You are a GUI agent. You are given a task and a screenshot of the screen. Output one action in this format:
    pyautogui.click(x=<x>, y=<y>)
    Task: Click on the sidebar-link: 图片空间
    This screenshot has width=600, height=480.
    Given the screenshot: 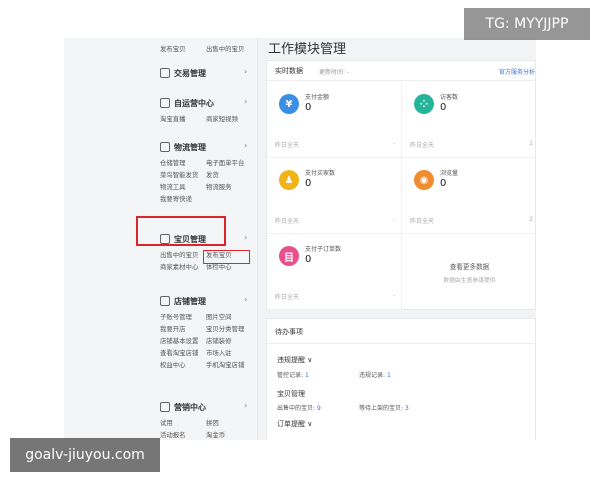 What is the action you would take?
    pyautogui.click(x=229, y=316)
    